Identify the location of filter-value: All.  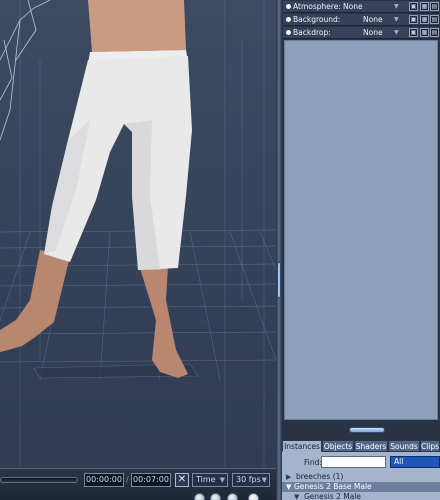
(399, 461).